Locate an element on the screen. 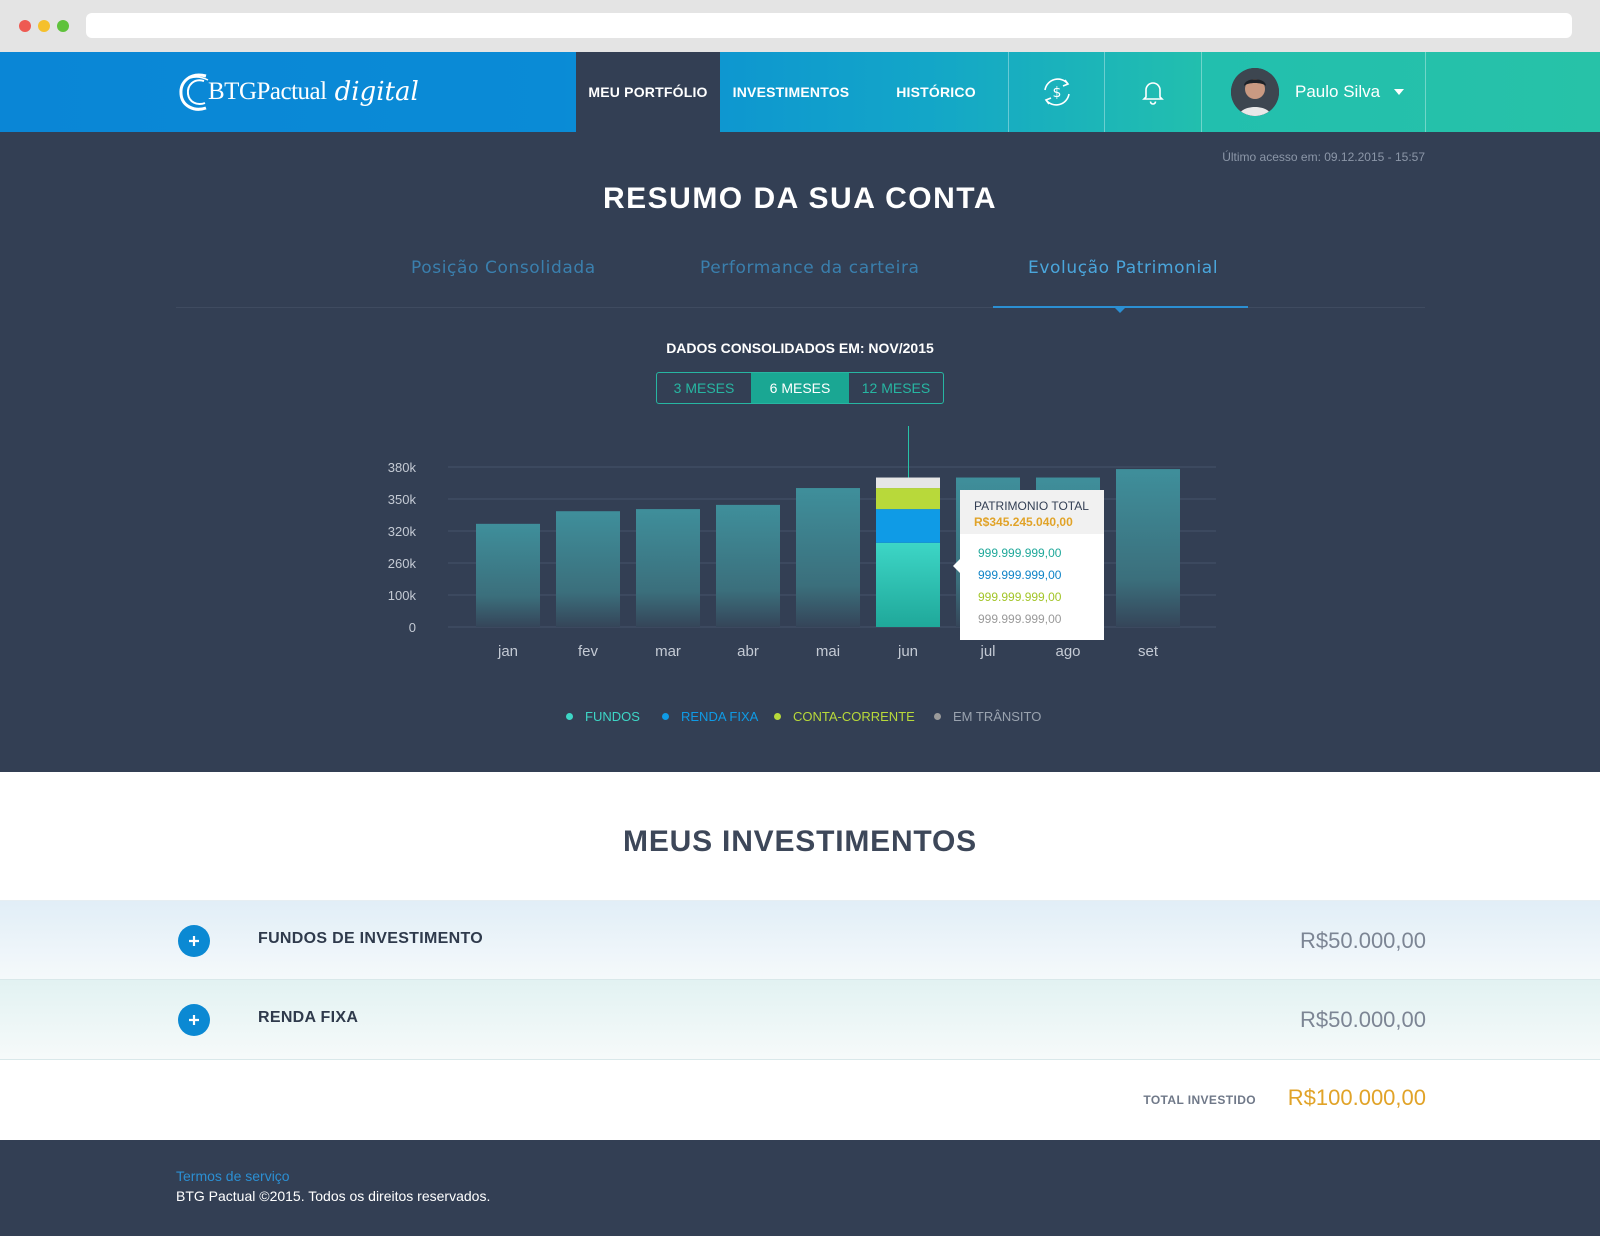 Image resolution: width=1600 pixels, height=1236 pixels. chevron-down-icon is located at coordinates (1399, 92).